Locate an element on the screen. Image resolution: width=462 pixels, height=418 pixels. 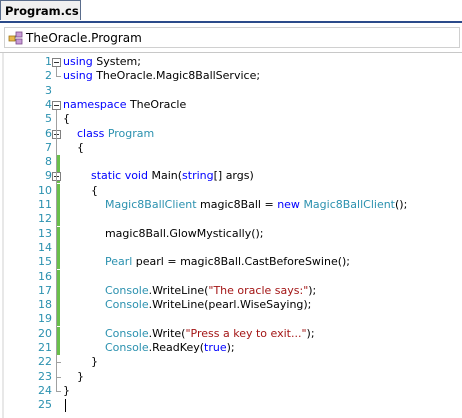
code-line: 24} is located at coordinates (231, 391).